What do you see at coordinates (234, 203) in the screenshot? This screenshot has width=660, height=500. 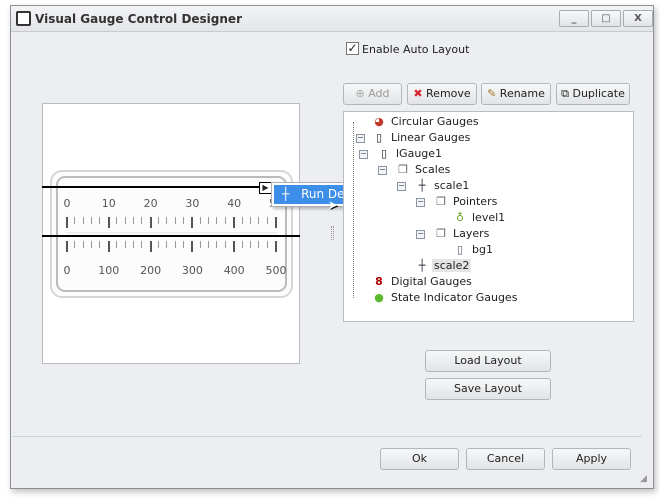 I see `tick-label: 40` at bounding box center [234, 203].